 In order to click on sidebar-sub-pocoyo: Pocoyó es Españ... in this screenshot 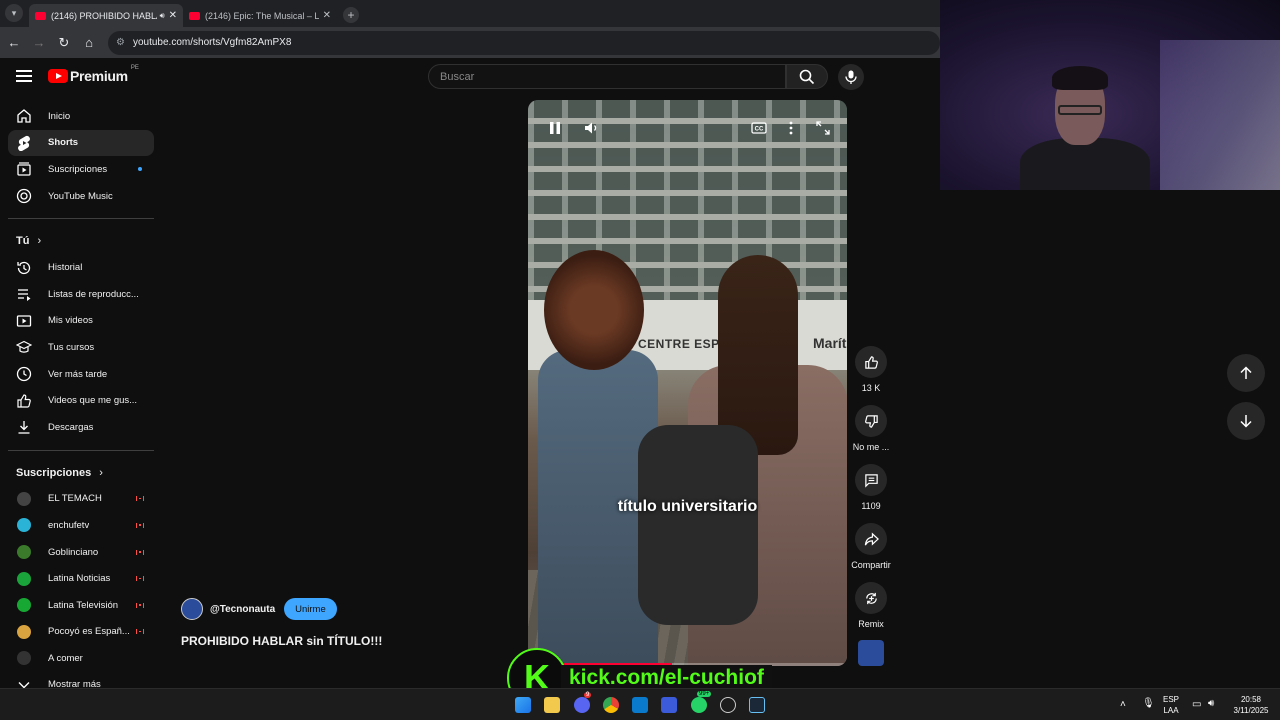, I will do `click(81, 632)`.